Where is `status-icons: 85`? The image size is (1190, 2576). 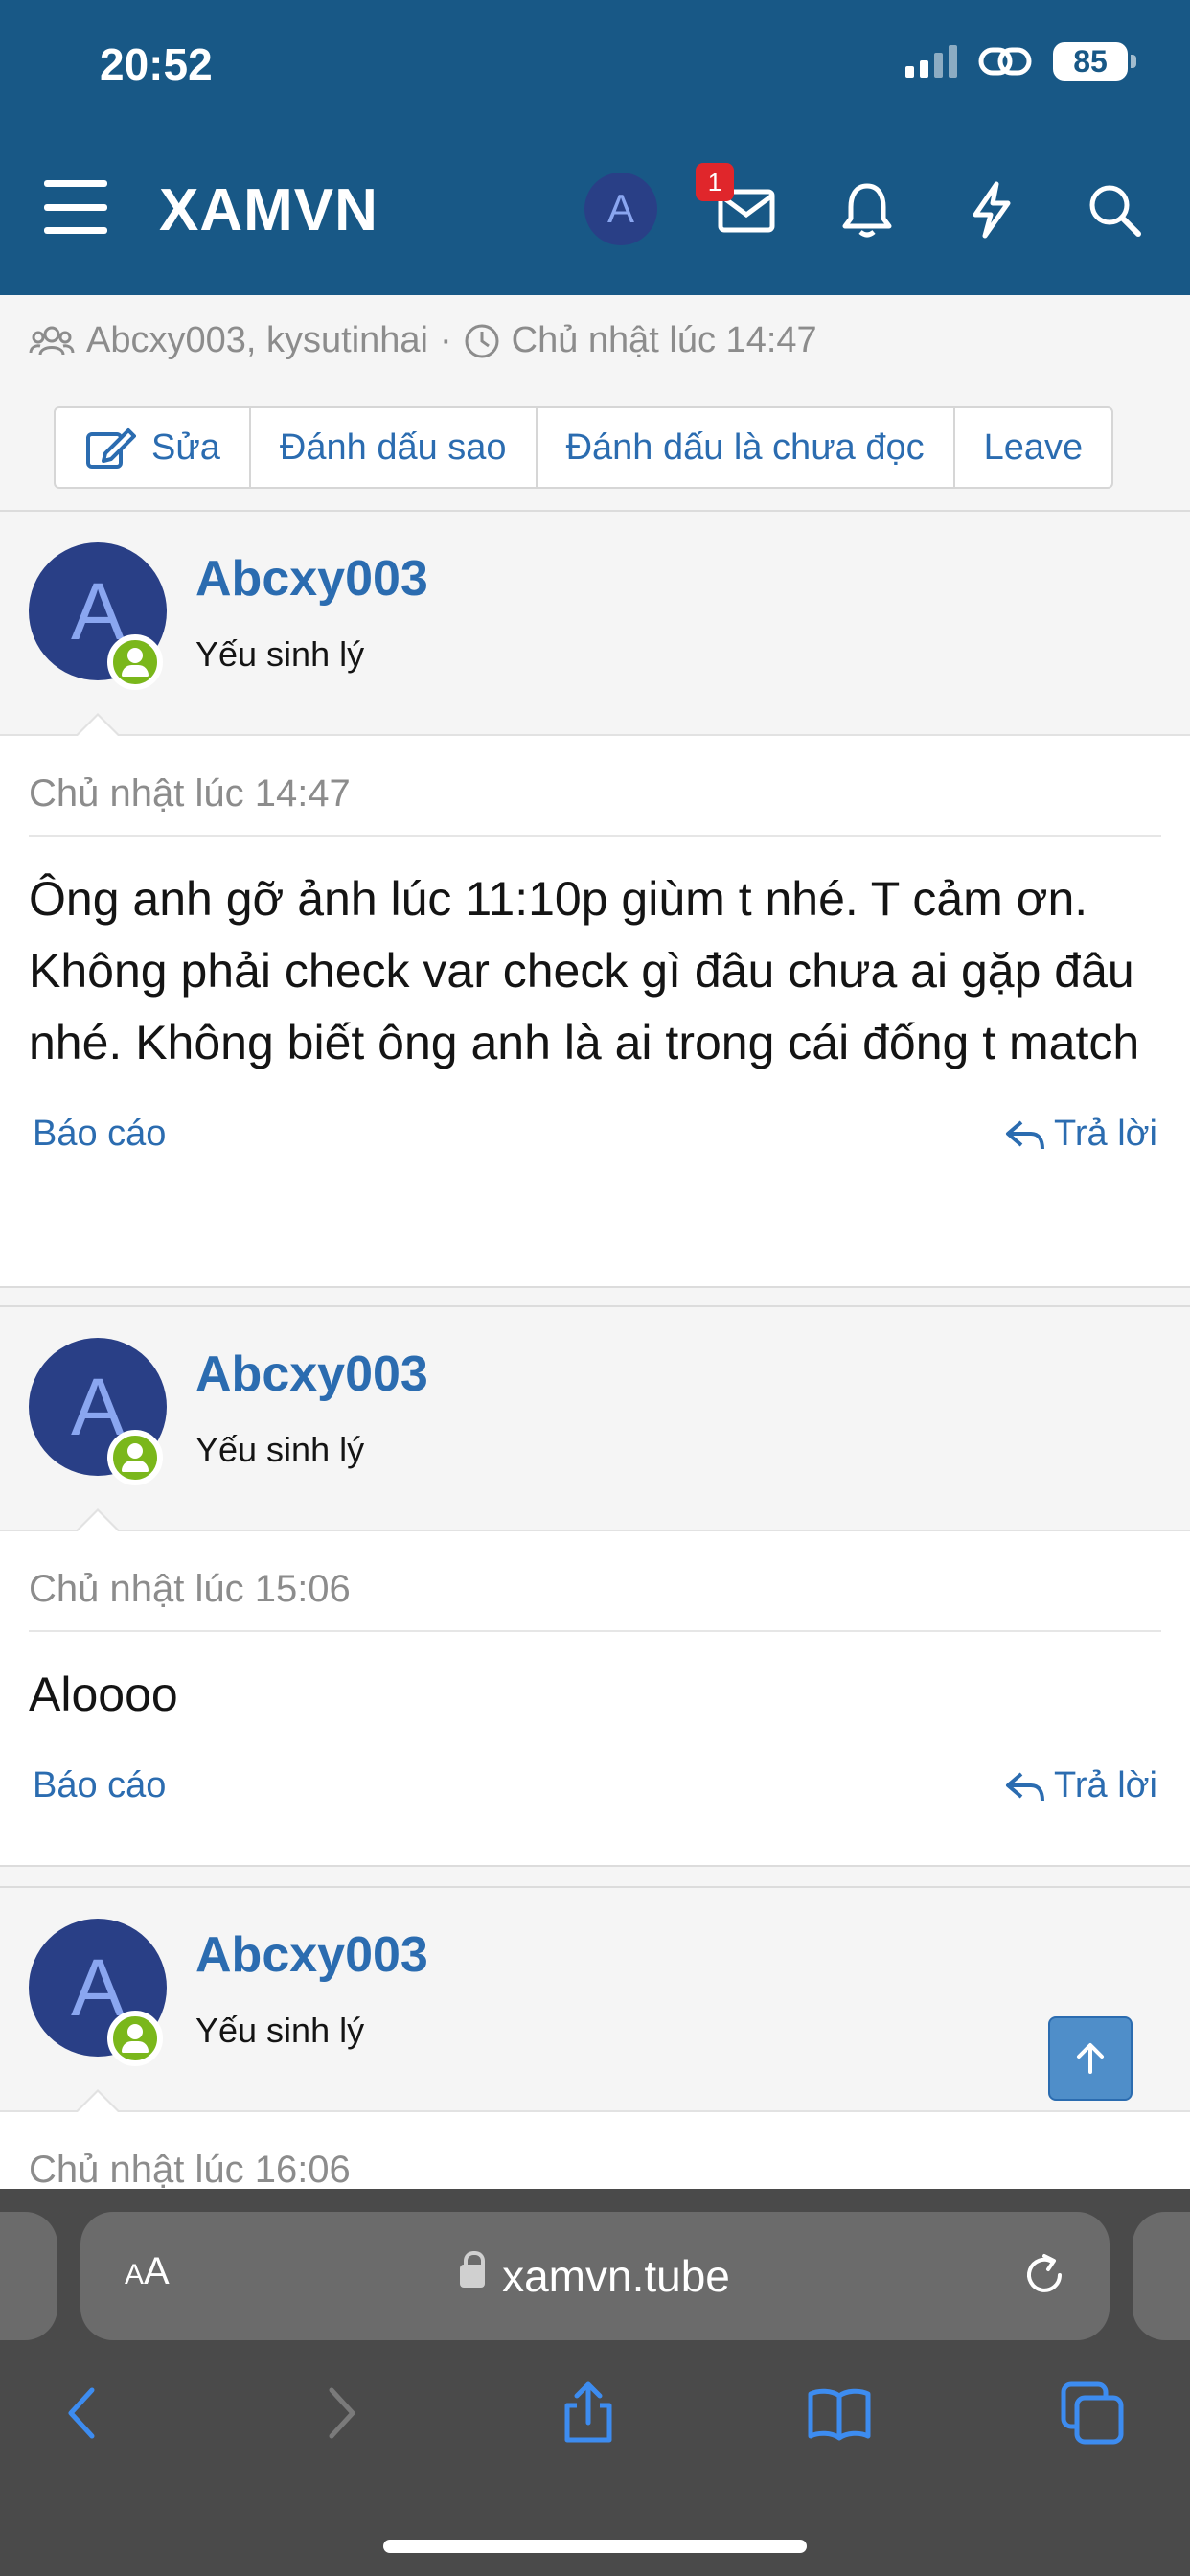
status-icons: 85 is located at coordinates (1020, 61).